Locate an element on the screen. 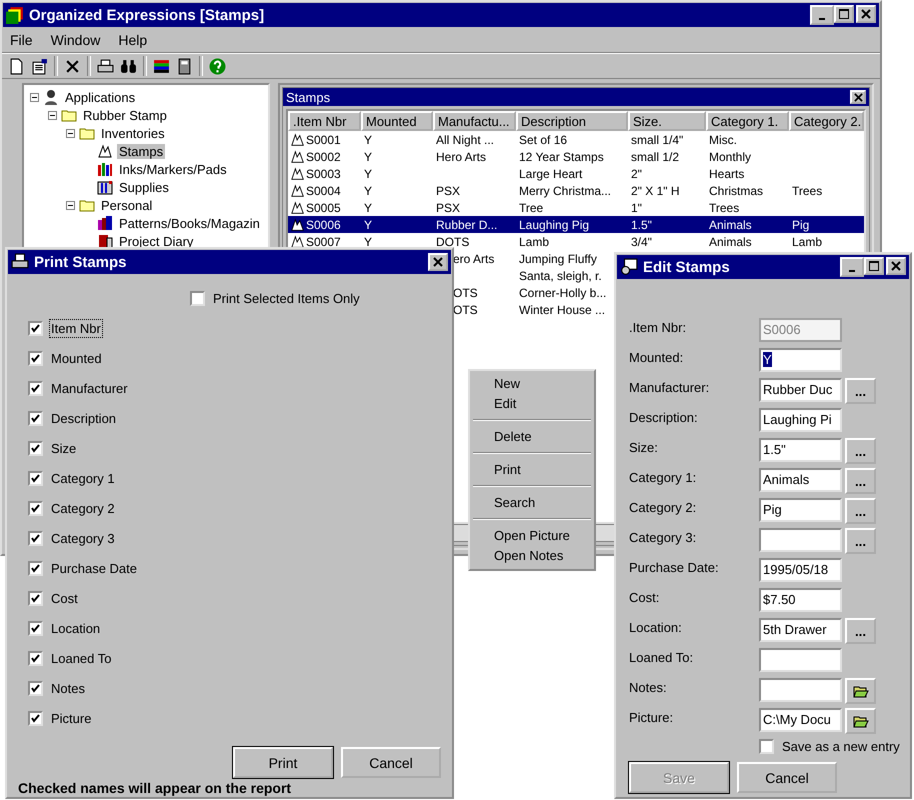 The height and width of the screenshot is (800, 914). table-row: S0005 Y PSX Tree 1" Trees is located at coordinates (576, 207).